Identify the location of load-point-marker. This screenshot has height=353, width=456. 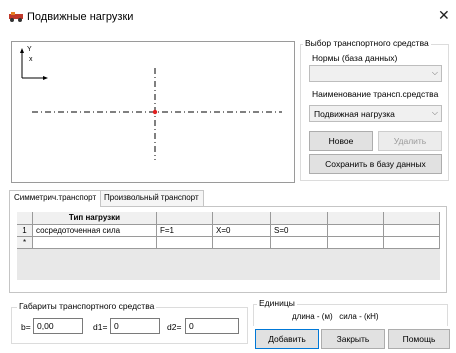
(155, 112).